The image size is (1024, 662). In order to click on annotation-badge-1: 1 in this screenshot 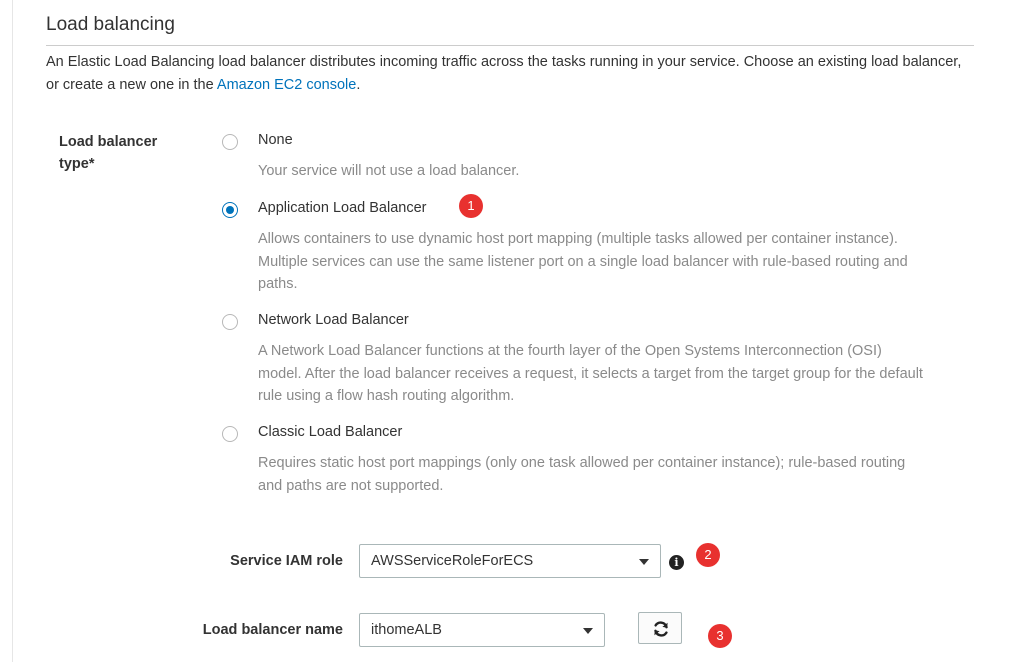, I will do `click(471, 206)`.